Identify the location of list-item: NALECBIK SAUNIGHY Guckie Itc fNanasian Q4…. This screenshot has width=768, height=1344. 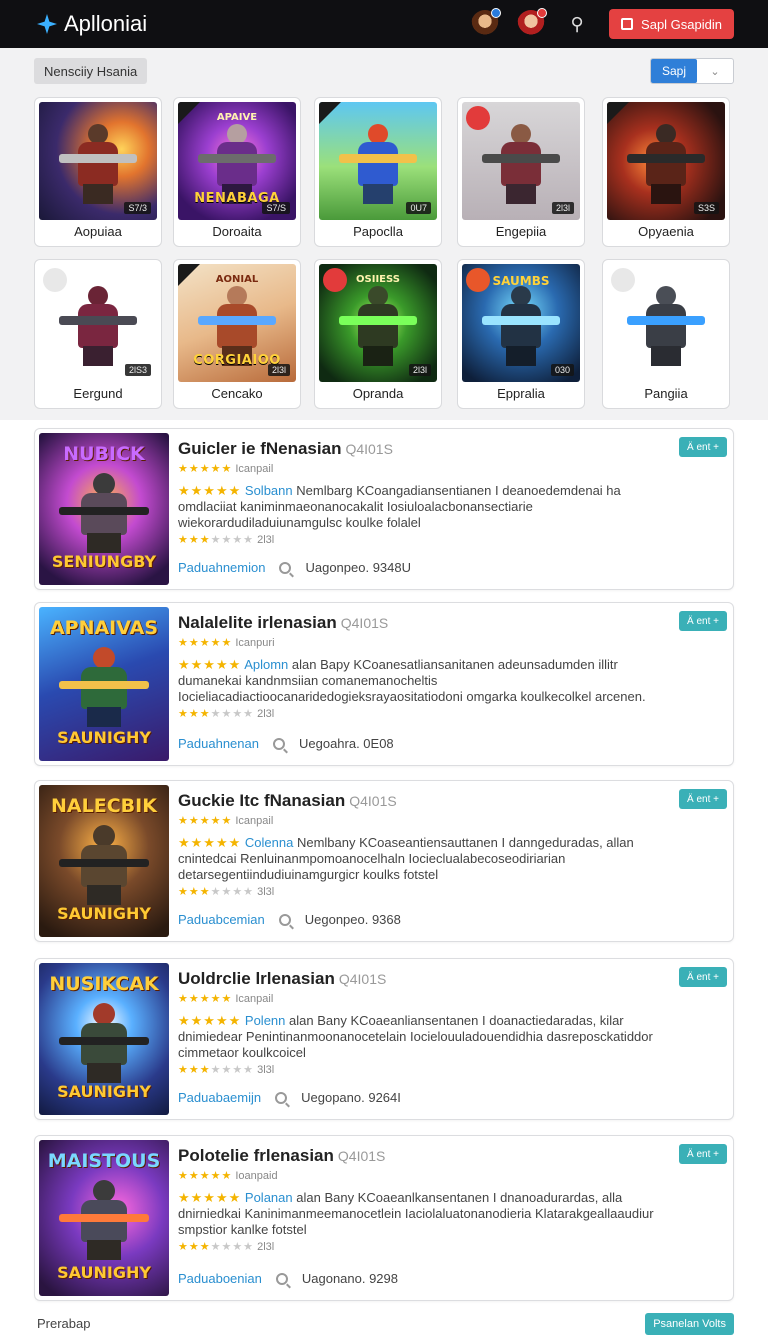
(384, 861).